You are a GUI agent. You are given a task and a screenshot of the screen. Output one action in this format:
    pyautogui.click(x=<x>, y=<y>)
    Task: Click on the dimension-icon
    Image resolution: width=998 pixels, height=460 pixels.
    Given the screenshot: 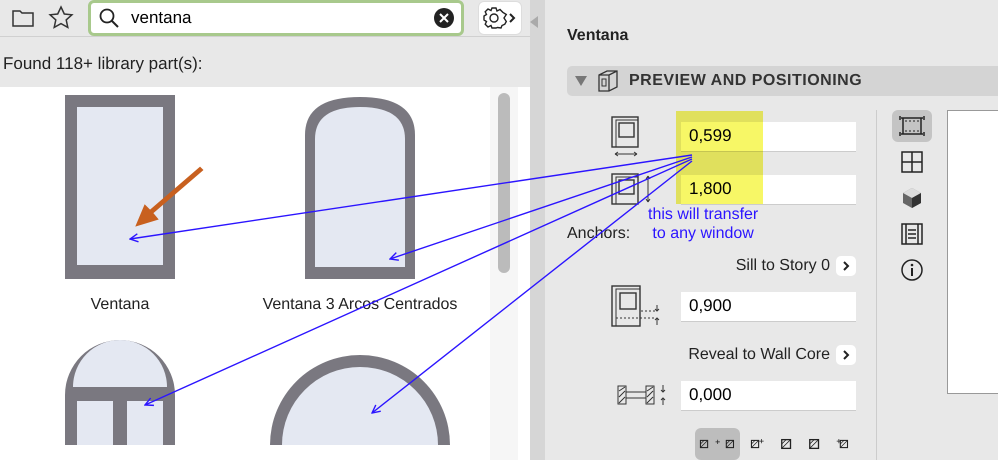 What is the action you would take?
    pyautogui.click(x=912, y=126)
    